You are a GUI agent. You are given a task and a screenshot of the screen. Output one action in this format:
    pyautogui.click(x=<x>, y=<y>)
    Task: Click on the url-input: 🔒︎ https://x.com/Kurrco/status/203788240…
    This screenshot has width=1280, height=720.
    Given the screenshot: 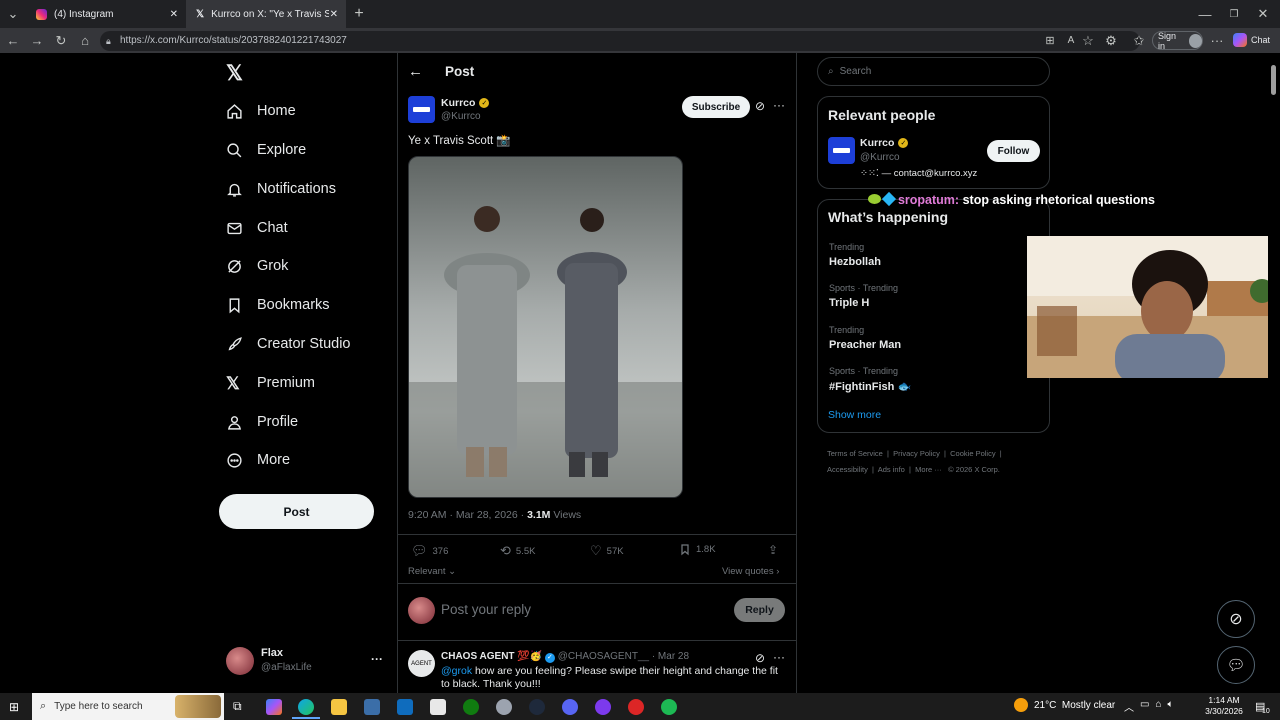 What is the action you would take?
    pyautogui.click(x=620, y=41)
    